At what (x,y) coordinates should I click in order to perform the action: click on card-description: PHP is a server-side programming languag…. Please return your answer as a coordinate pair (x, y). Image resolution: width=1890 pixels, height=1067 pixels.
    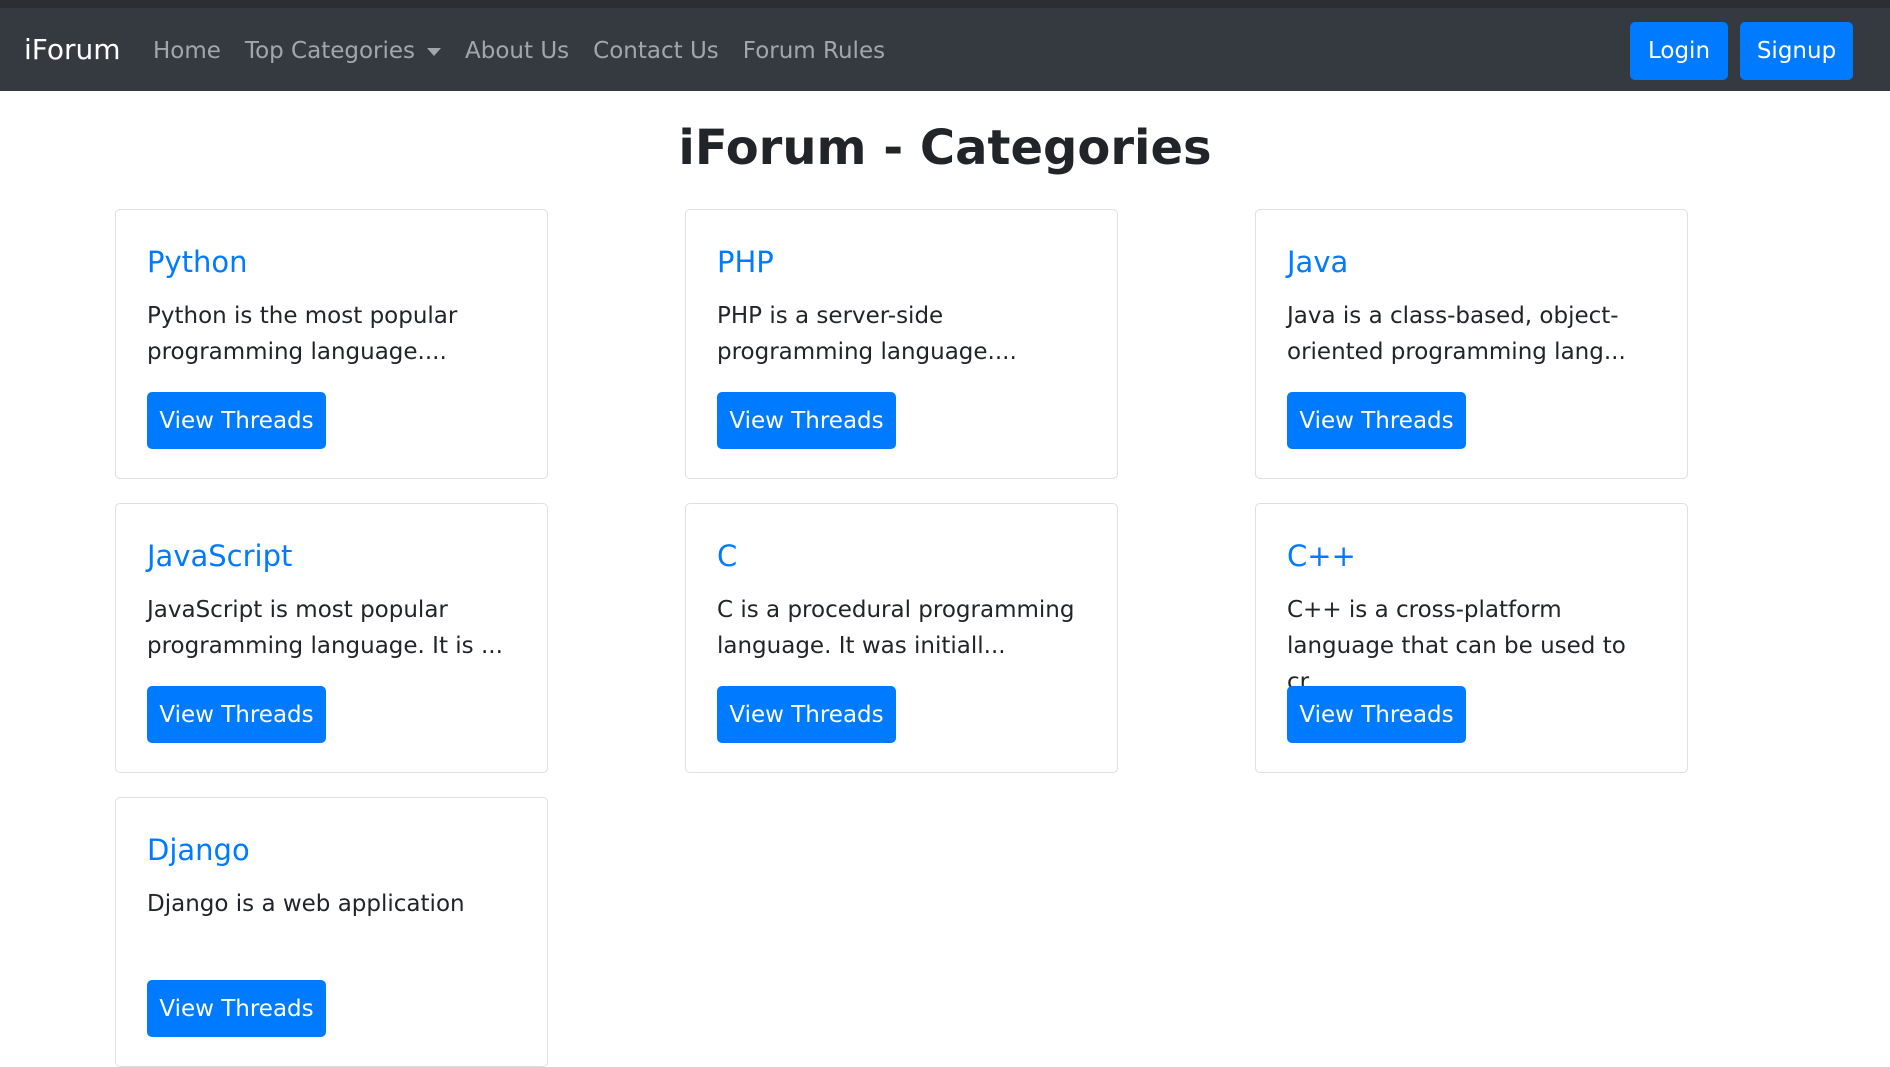
    Looking at the image, I should click on (867, 334).